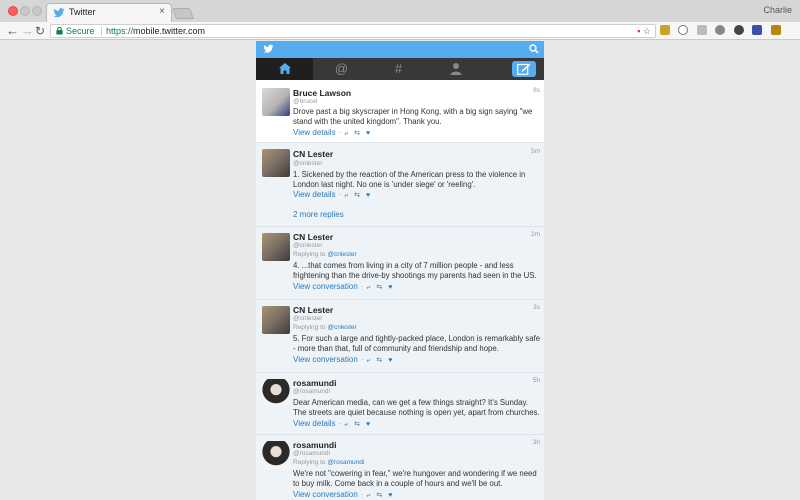  What do you see at coordinates (534, 49) in the screenshot?
I see `search-icon` at bounding box center [534, 49].